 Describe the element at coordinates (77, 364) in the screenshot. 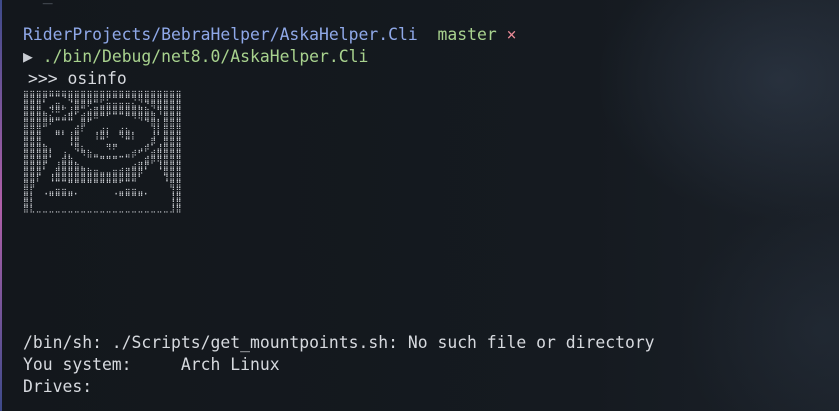

I see `system-label: You system:` at that location.